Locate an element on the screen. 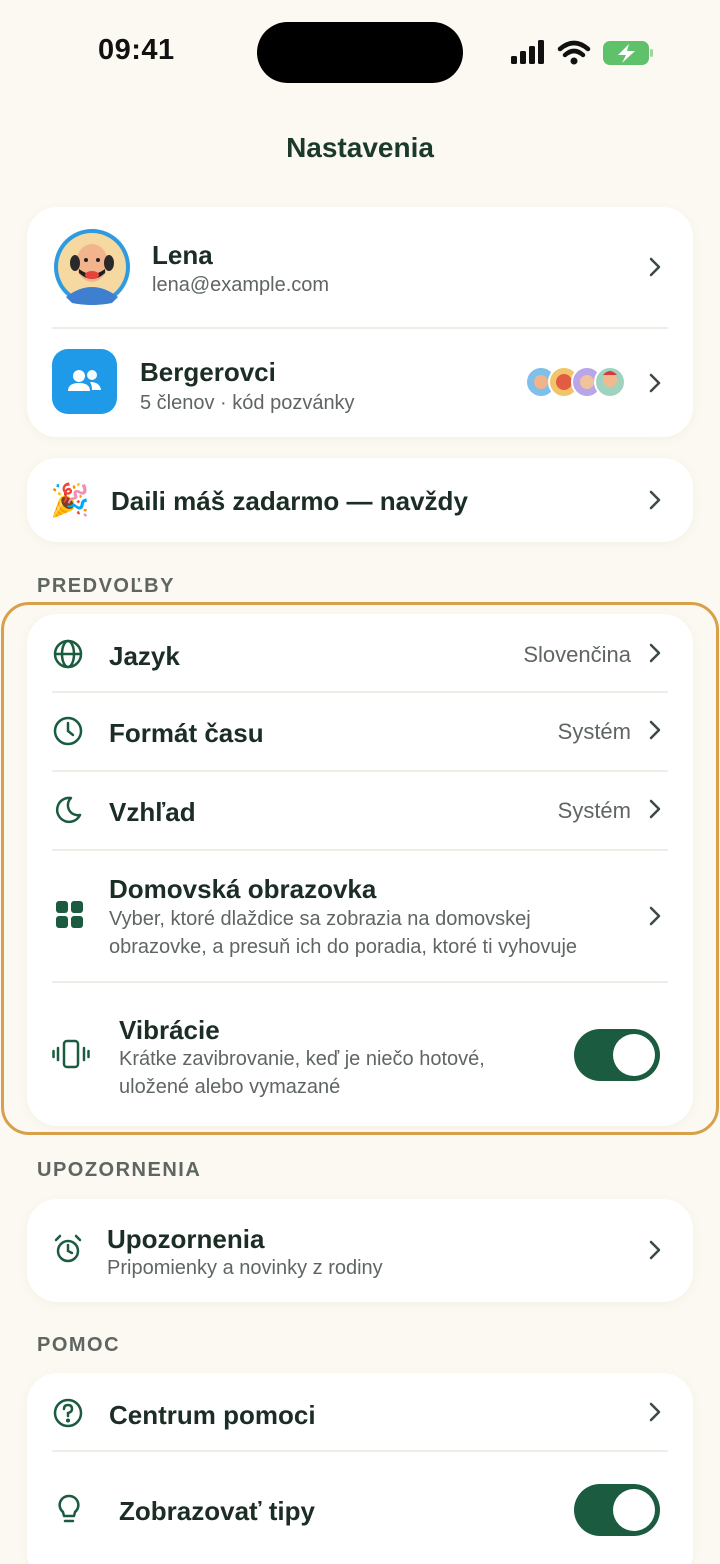  haptics-description-line2: uložené alebo vymazané is located at coordinates (230, 1087).